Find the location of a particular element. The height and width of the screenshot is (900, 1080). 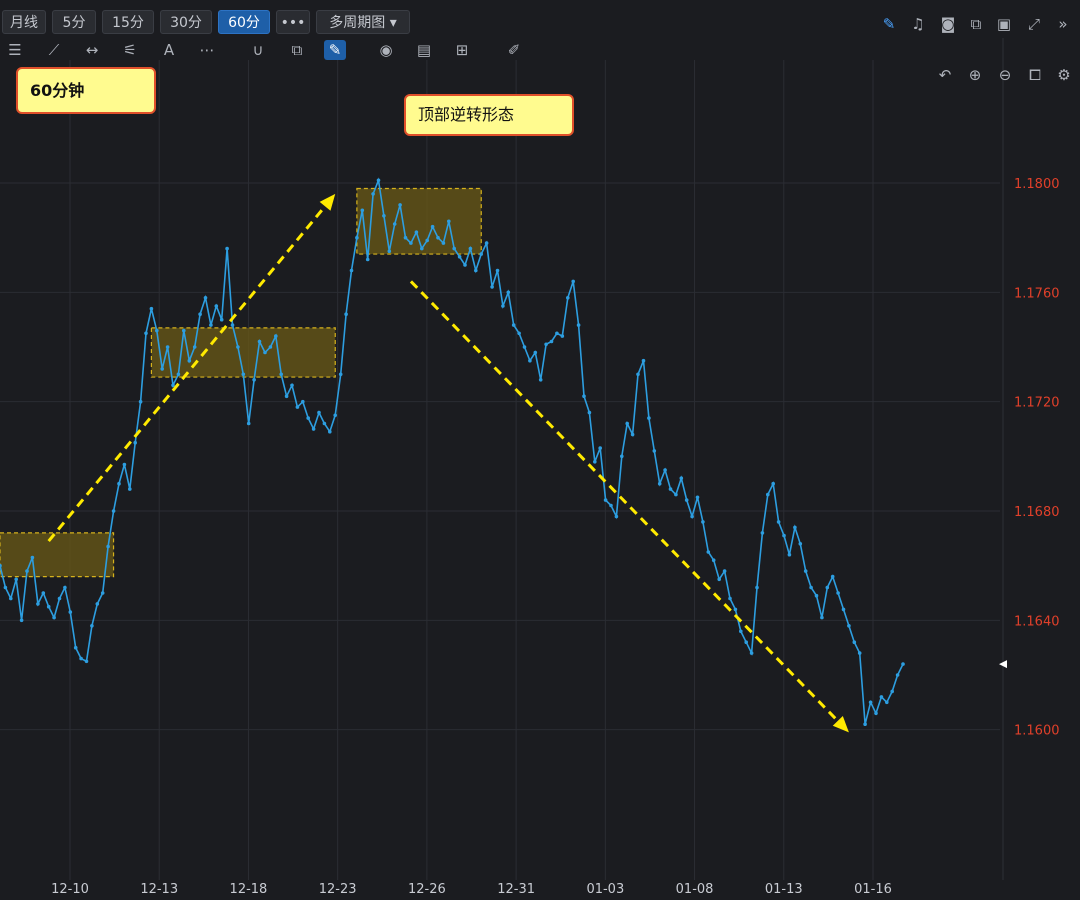

period-monthly-button: 月线 is located at coordinates (24, 22).